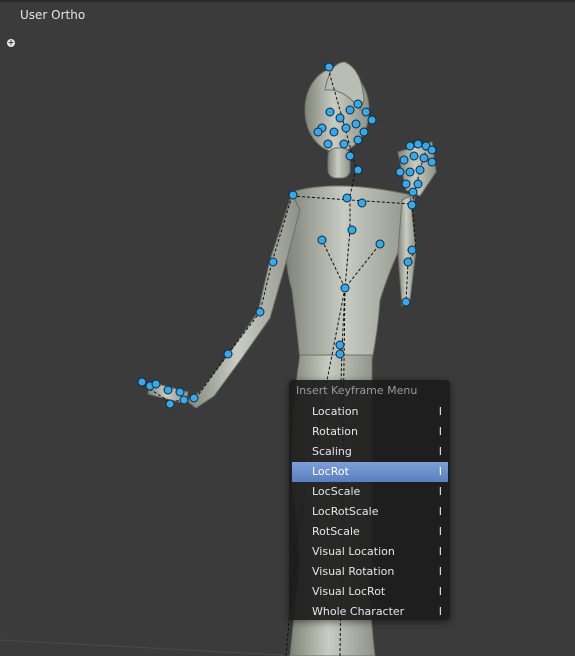 This screenshot has width=575, height=656. What do you see at coordinates (370, 432) in the screenshot?
I see `menu-item-rotation: Rotation I` at bounding box center [370, 432].